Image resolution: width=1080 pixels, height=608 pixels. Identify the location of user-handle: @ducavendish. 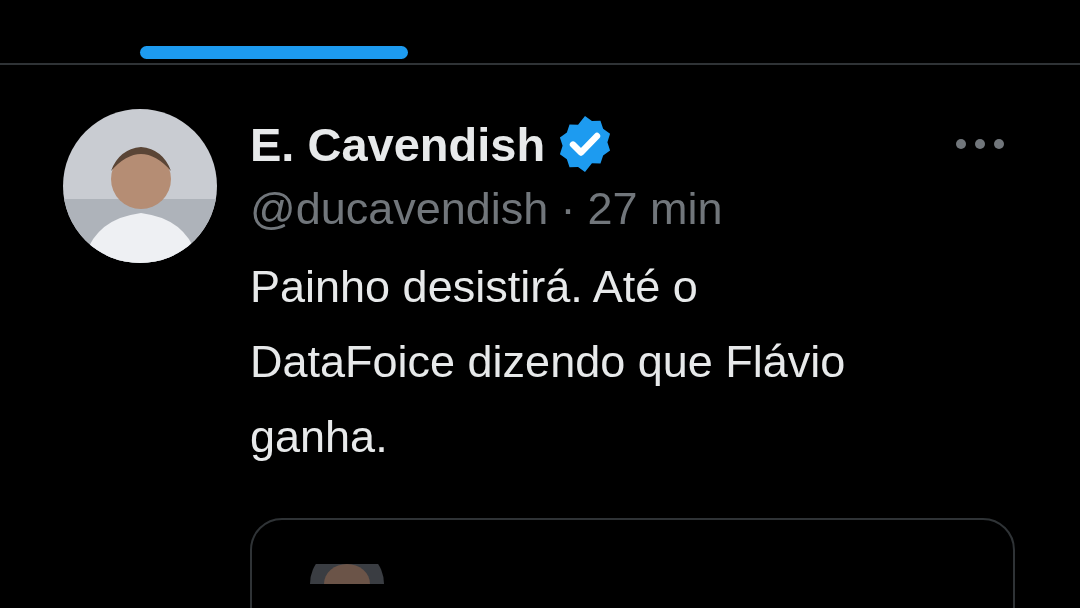
(399, 209).